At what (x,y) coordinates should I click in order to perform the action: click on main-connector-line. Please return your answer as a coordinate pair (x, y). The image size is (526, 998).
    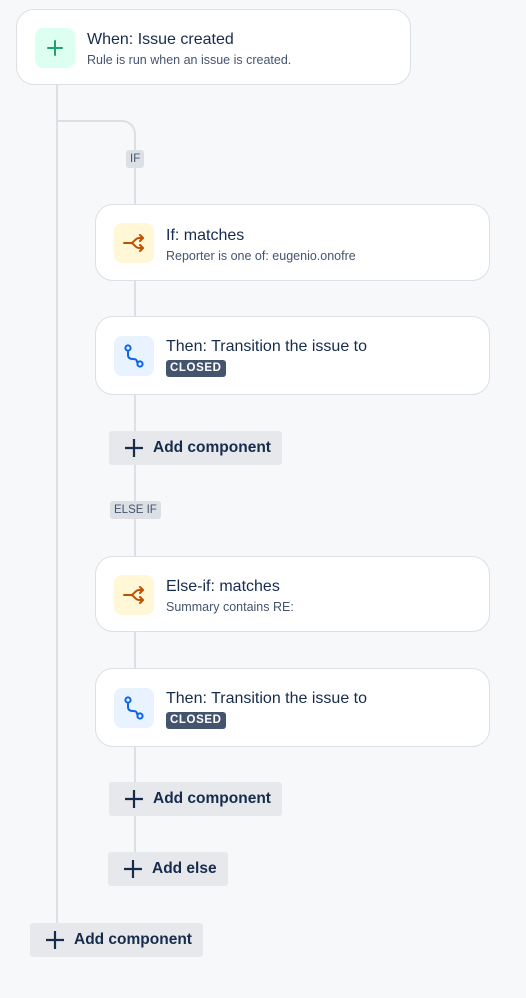
    Looking at the image, I should click on (57, 512).